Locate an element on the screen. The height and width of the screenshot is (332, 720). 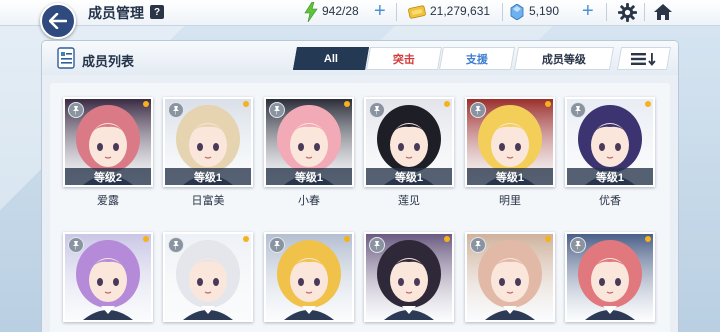
student-name: 日富美 is located at coordinates (208, 201).